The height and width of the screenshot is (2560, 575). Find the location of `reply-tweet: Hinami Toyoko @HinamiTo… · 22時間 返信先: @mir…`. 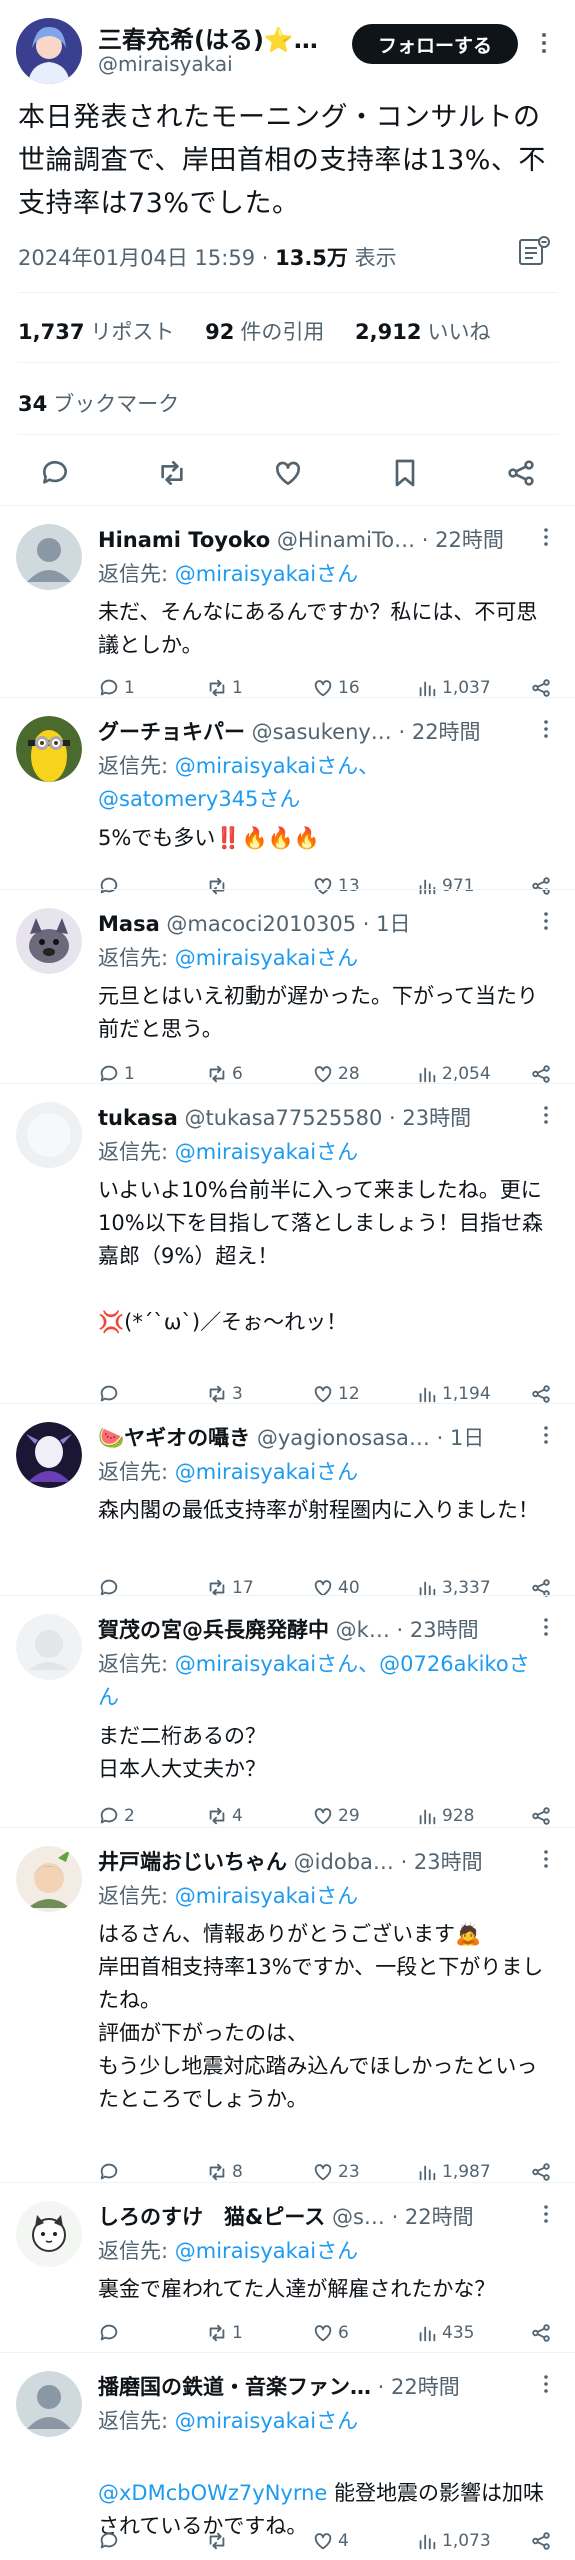

reply-tweet: Hinami Toyoko @HinamiTo… · 22時間 返信先: @mir… is located at coordinates (287, 601).